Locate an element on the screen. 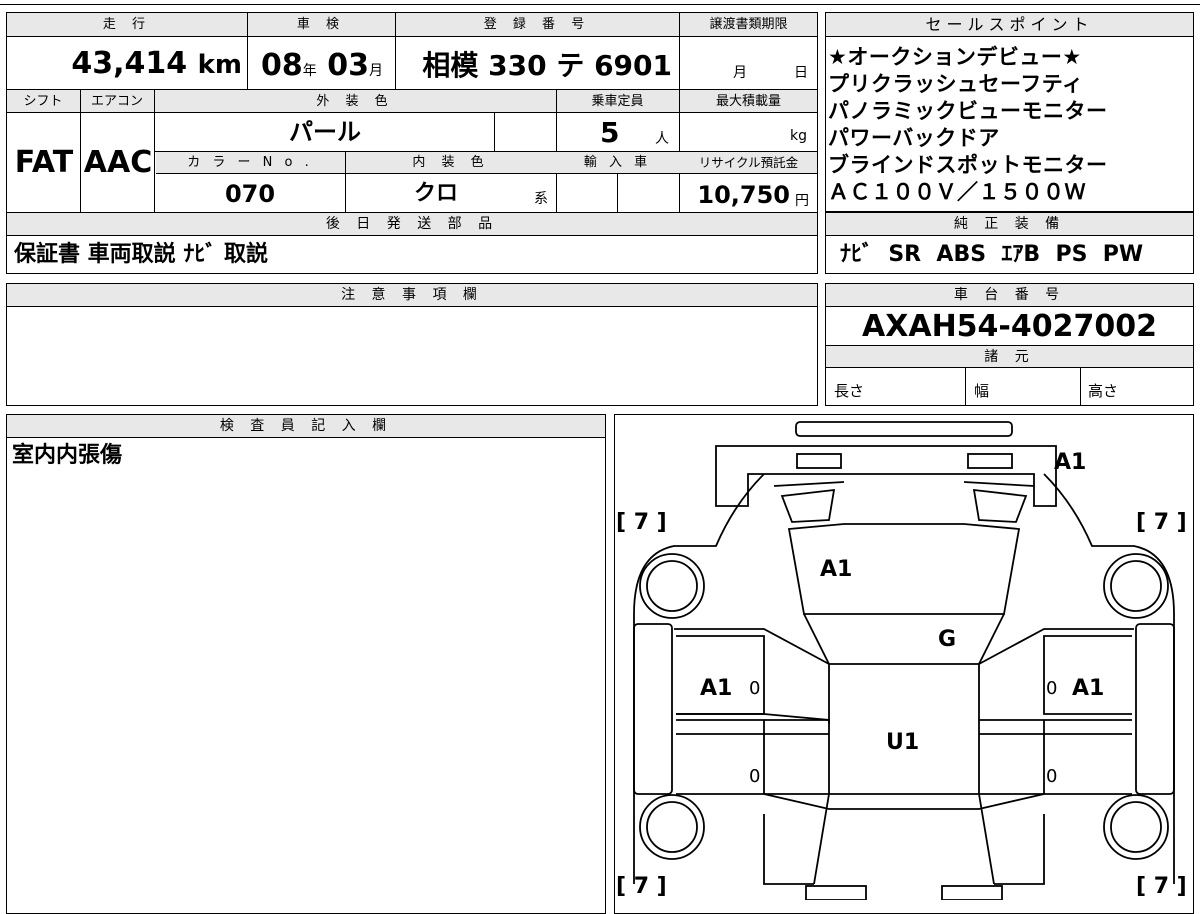 Image resolution: width=1200 pixels, height=914 pixels. color-no-header: カ ラ ー N o . is located at coordinates (250, 162).